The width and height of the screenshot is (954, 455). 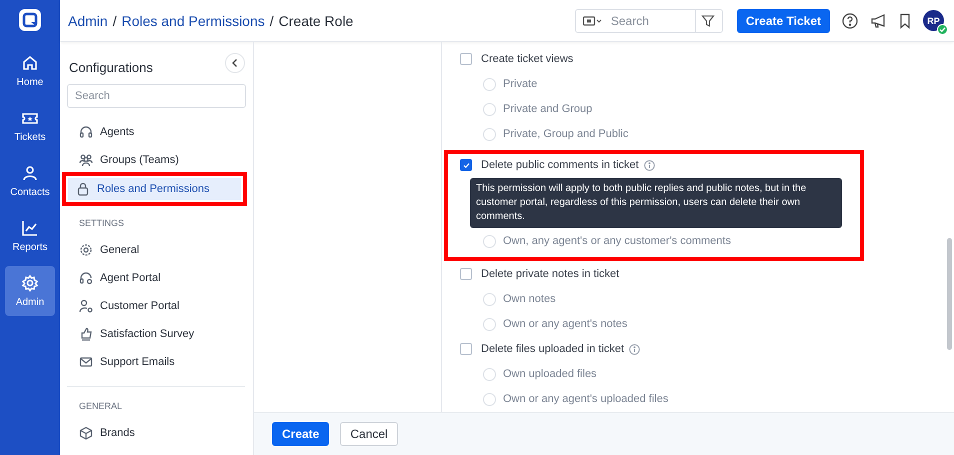 I want to click on sidebar-item: Roles and Permissions, so click(x=154, y=189).